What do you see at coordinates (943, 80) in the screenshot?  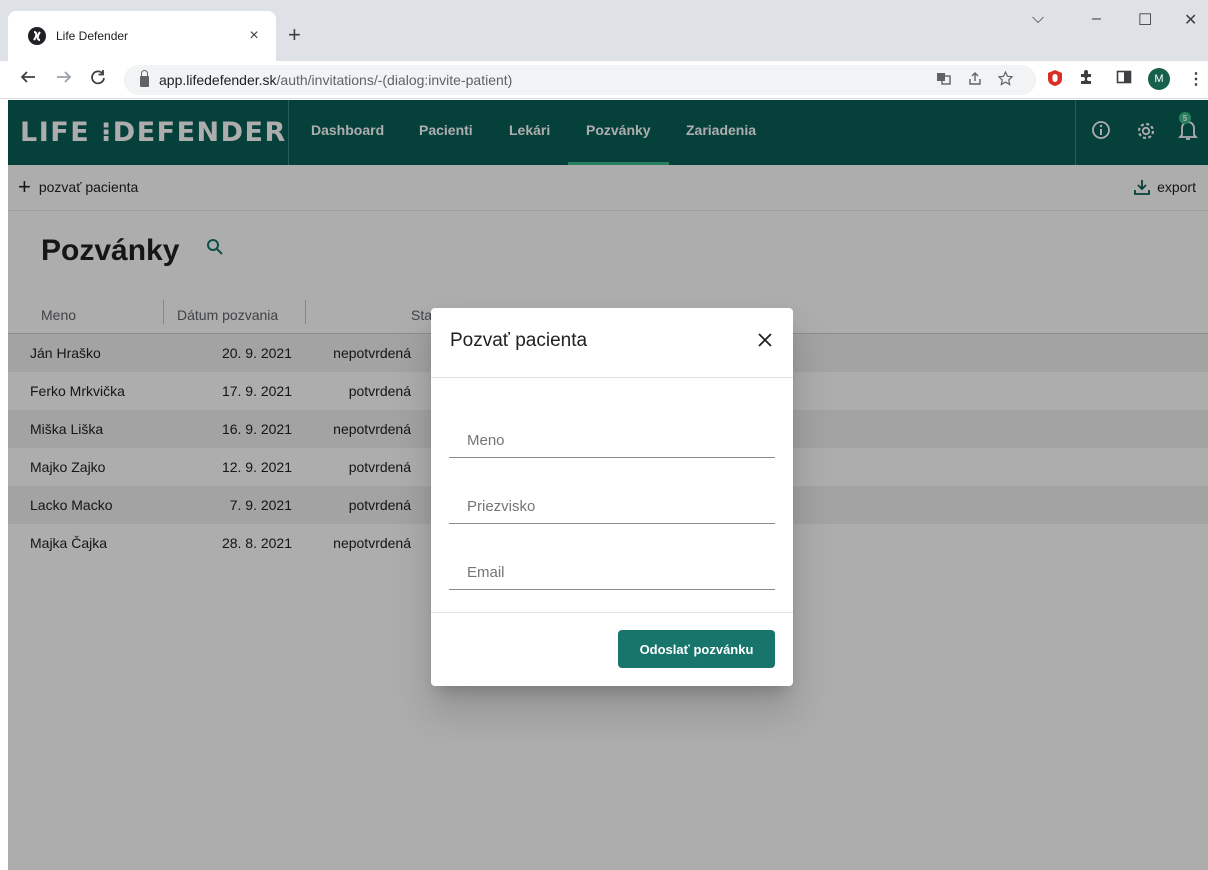 I see `translate-icon` at bounding box center [943, 80].